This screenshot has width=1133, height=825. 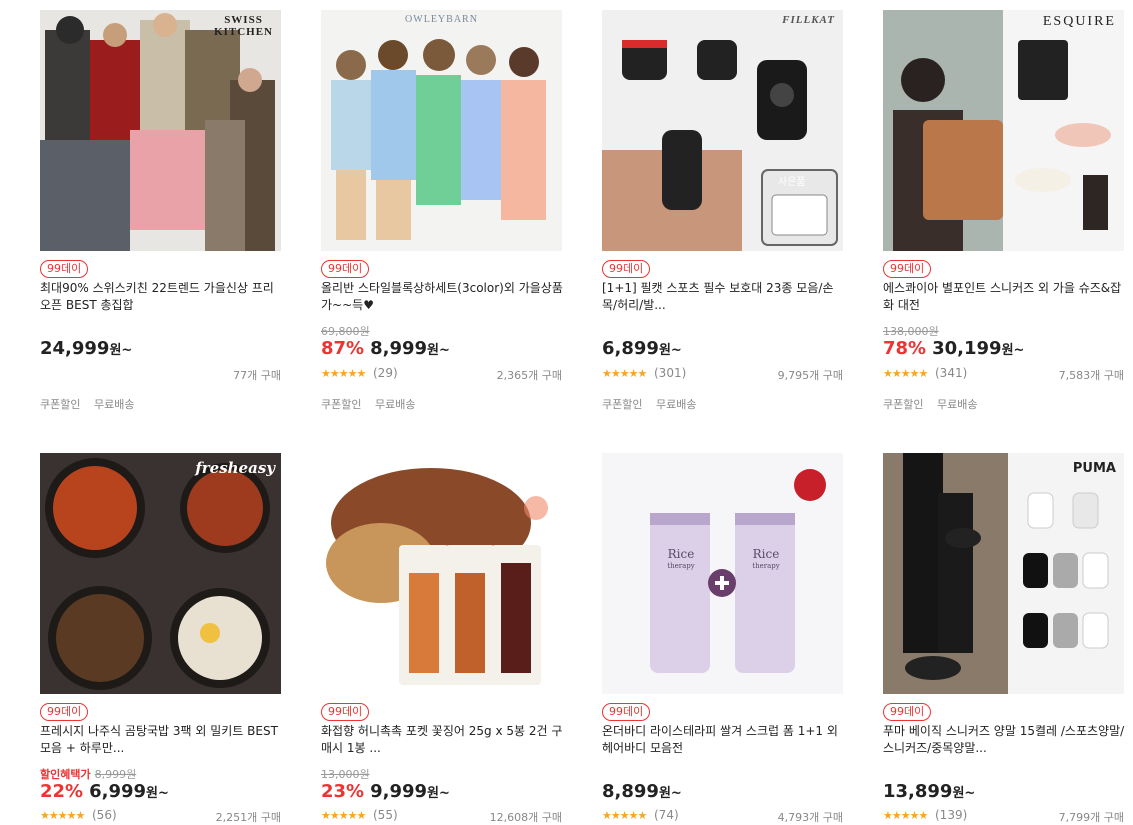 I want to click on brand-logo: OWLEYBARN, so click(x=441, y=19).